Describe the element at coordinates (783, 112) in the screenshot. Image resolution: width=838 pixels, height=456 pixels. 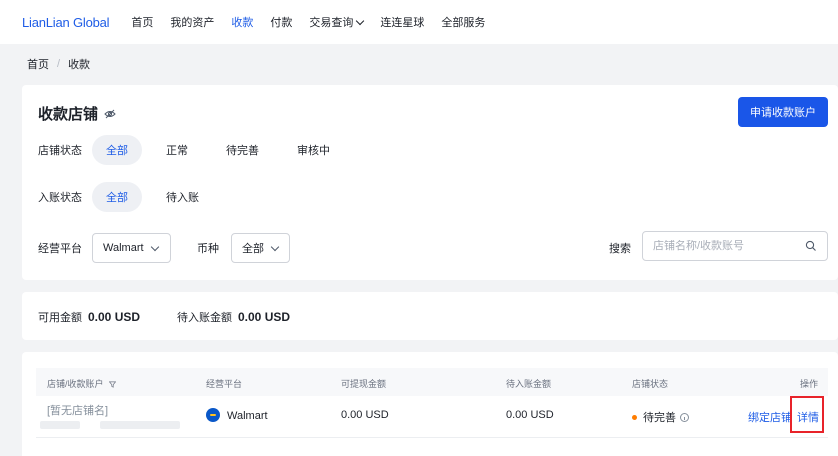
I see `apply-account-button: 申请收款账户` at that location.